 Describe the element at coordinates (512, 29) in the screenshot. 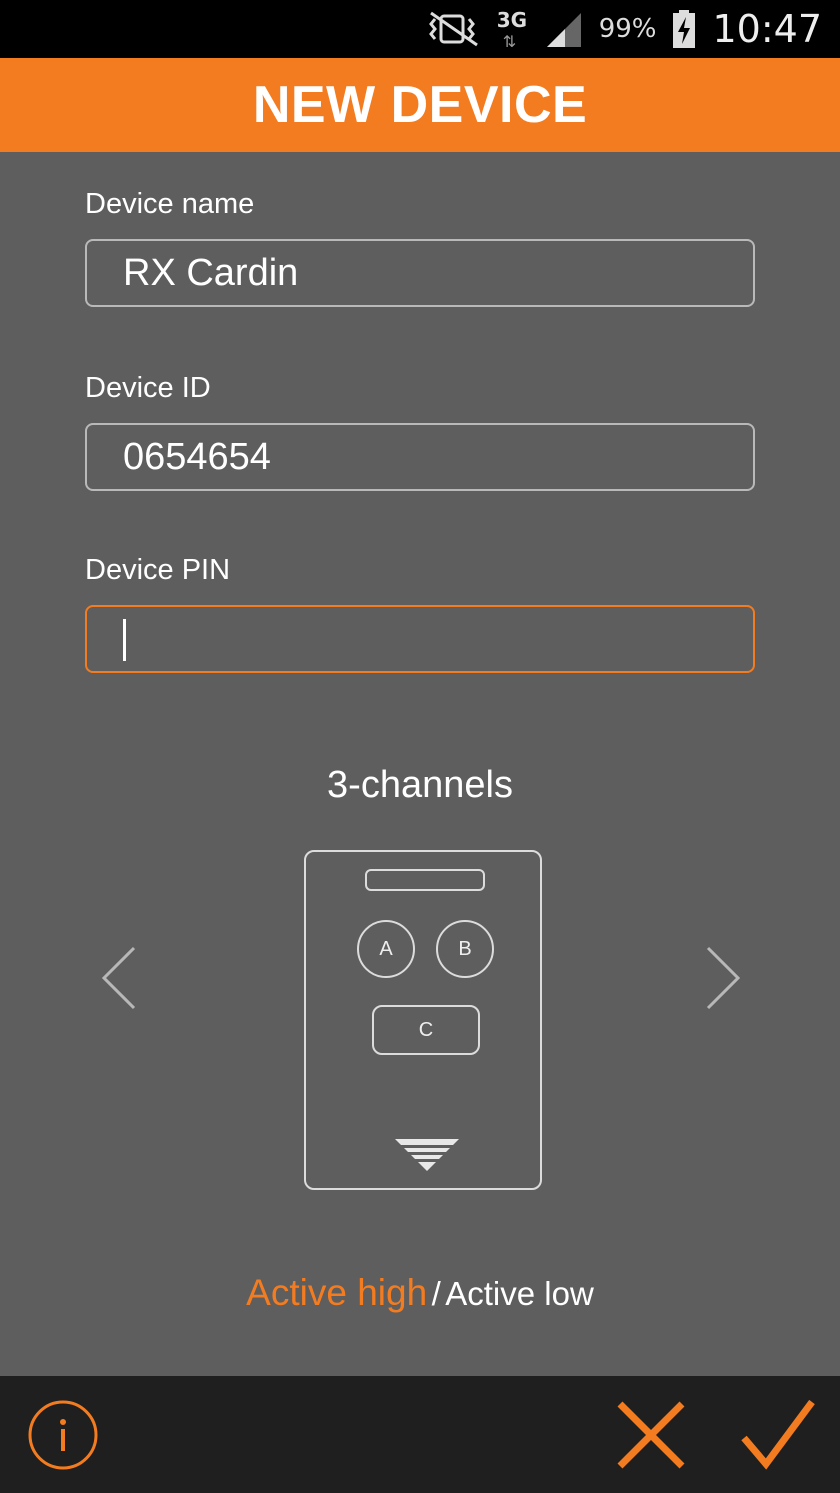

I see `network-3g-icon: 3G ⇅` at that location.